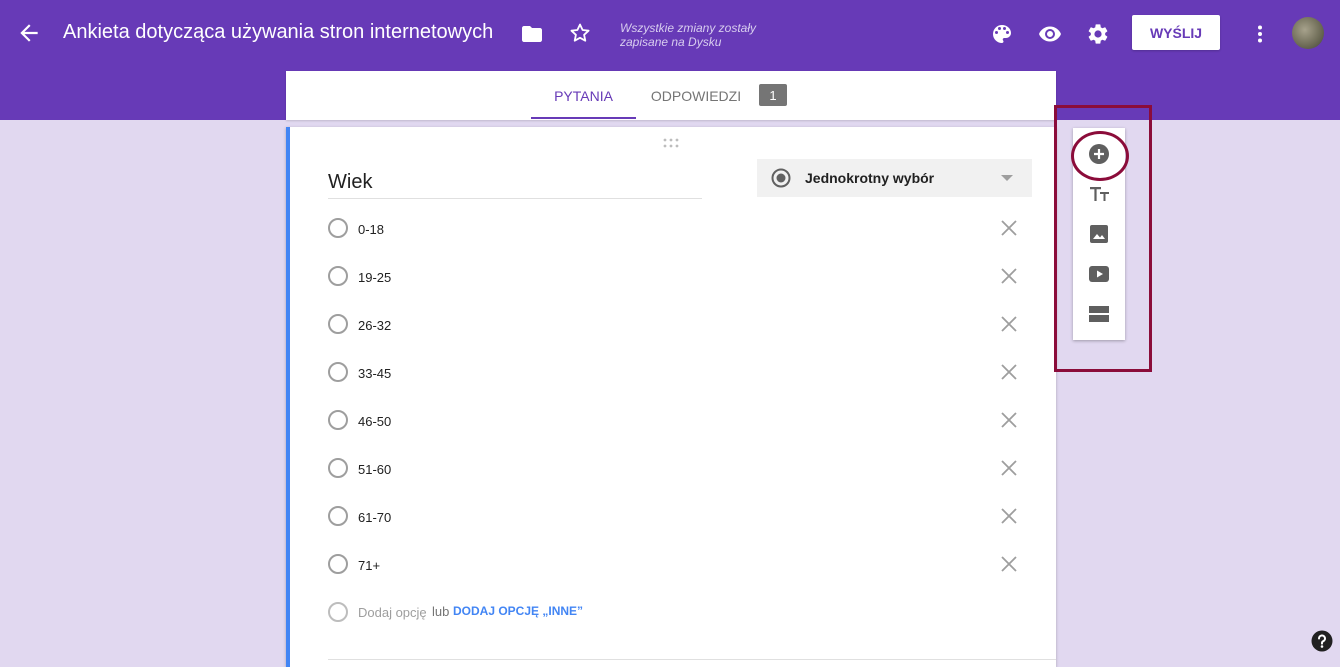  I want to click on or-label: lub, so click(441, 611).